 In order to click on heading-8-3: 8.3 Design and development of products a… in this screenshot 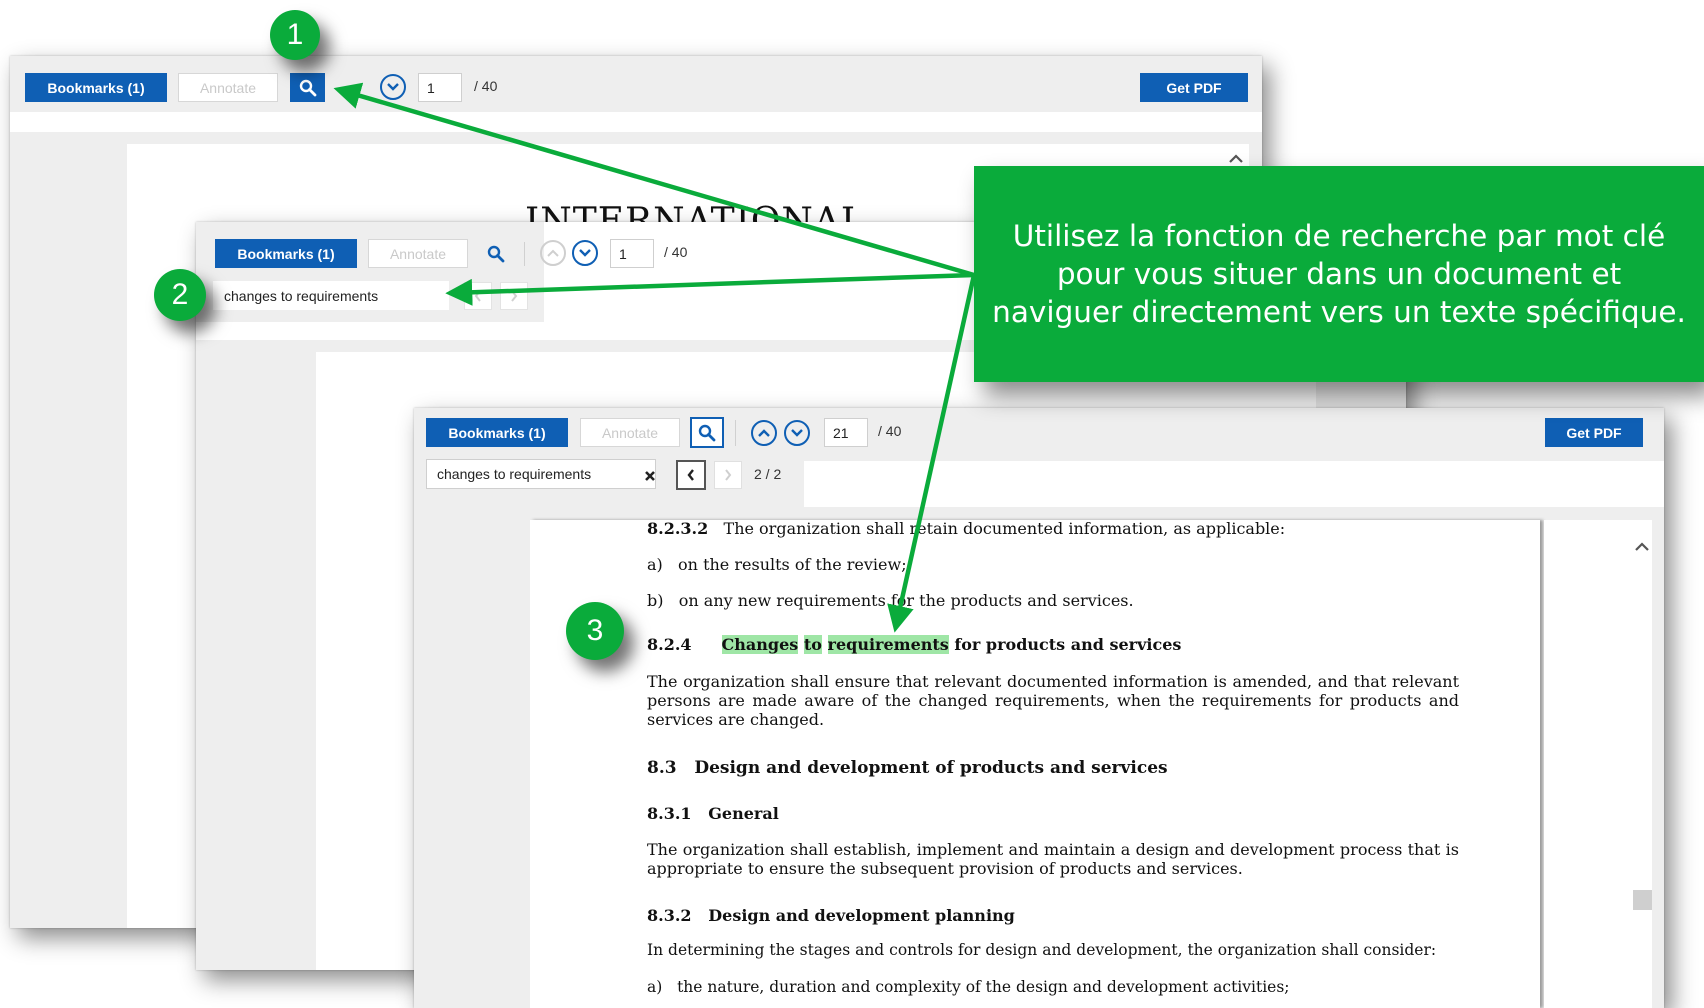, I will do `click(907, 768)`.